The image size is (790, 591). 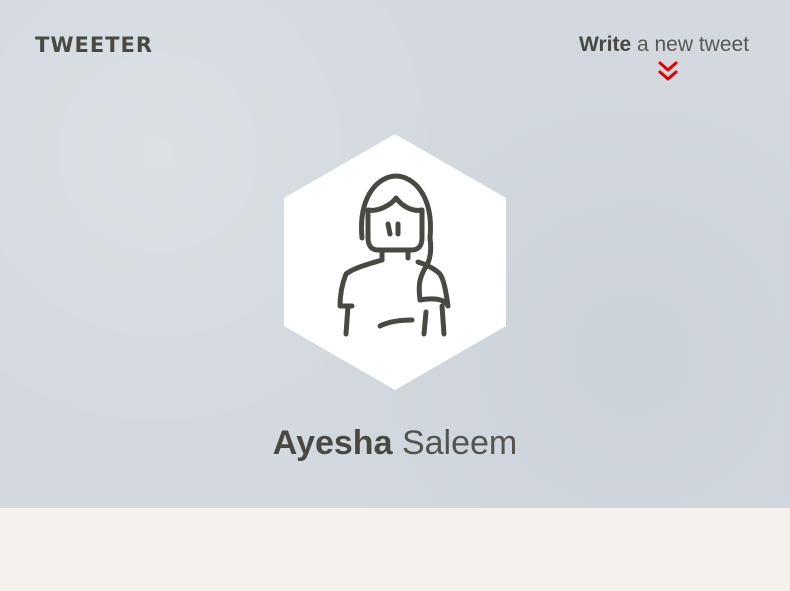 I want to click on profile-last-name: Saleem, so click(x=459, y=443).